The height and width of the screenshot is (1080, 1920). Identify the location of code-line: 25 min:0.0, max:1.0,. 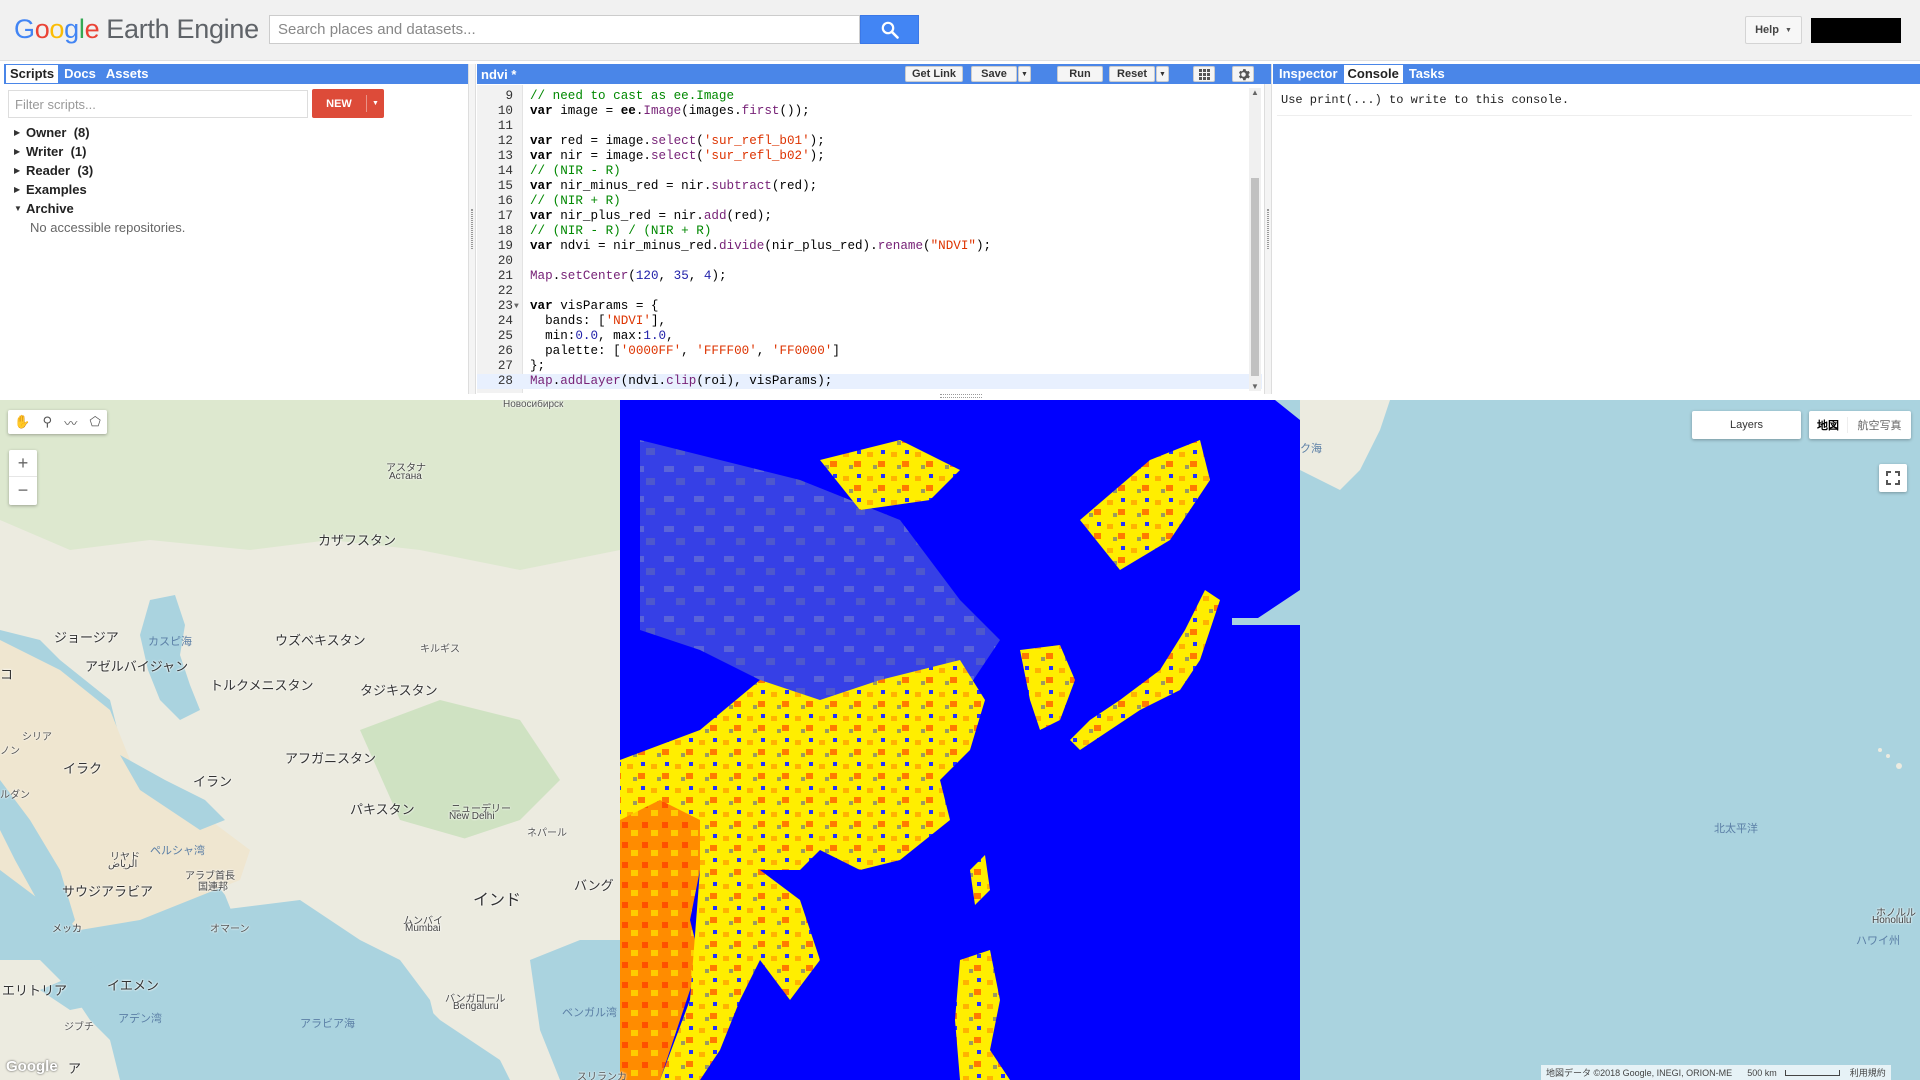
(869, 336).